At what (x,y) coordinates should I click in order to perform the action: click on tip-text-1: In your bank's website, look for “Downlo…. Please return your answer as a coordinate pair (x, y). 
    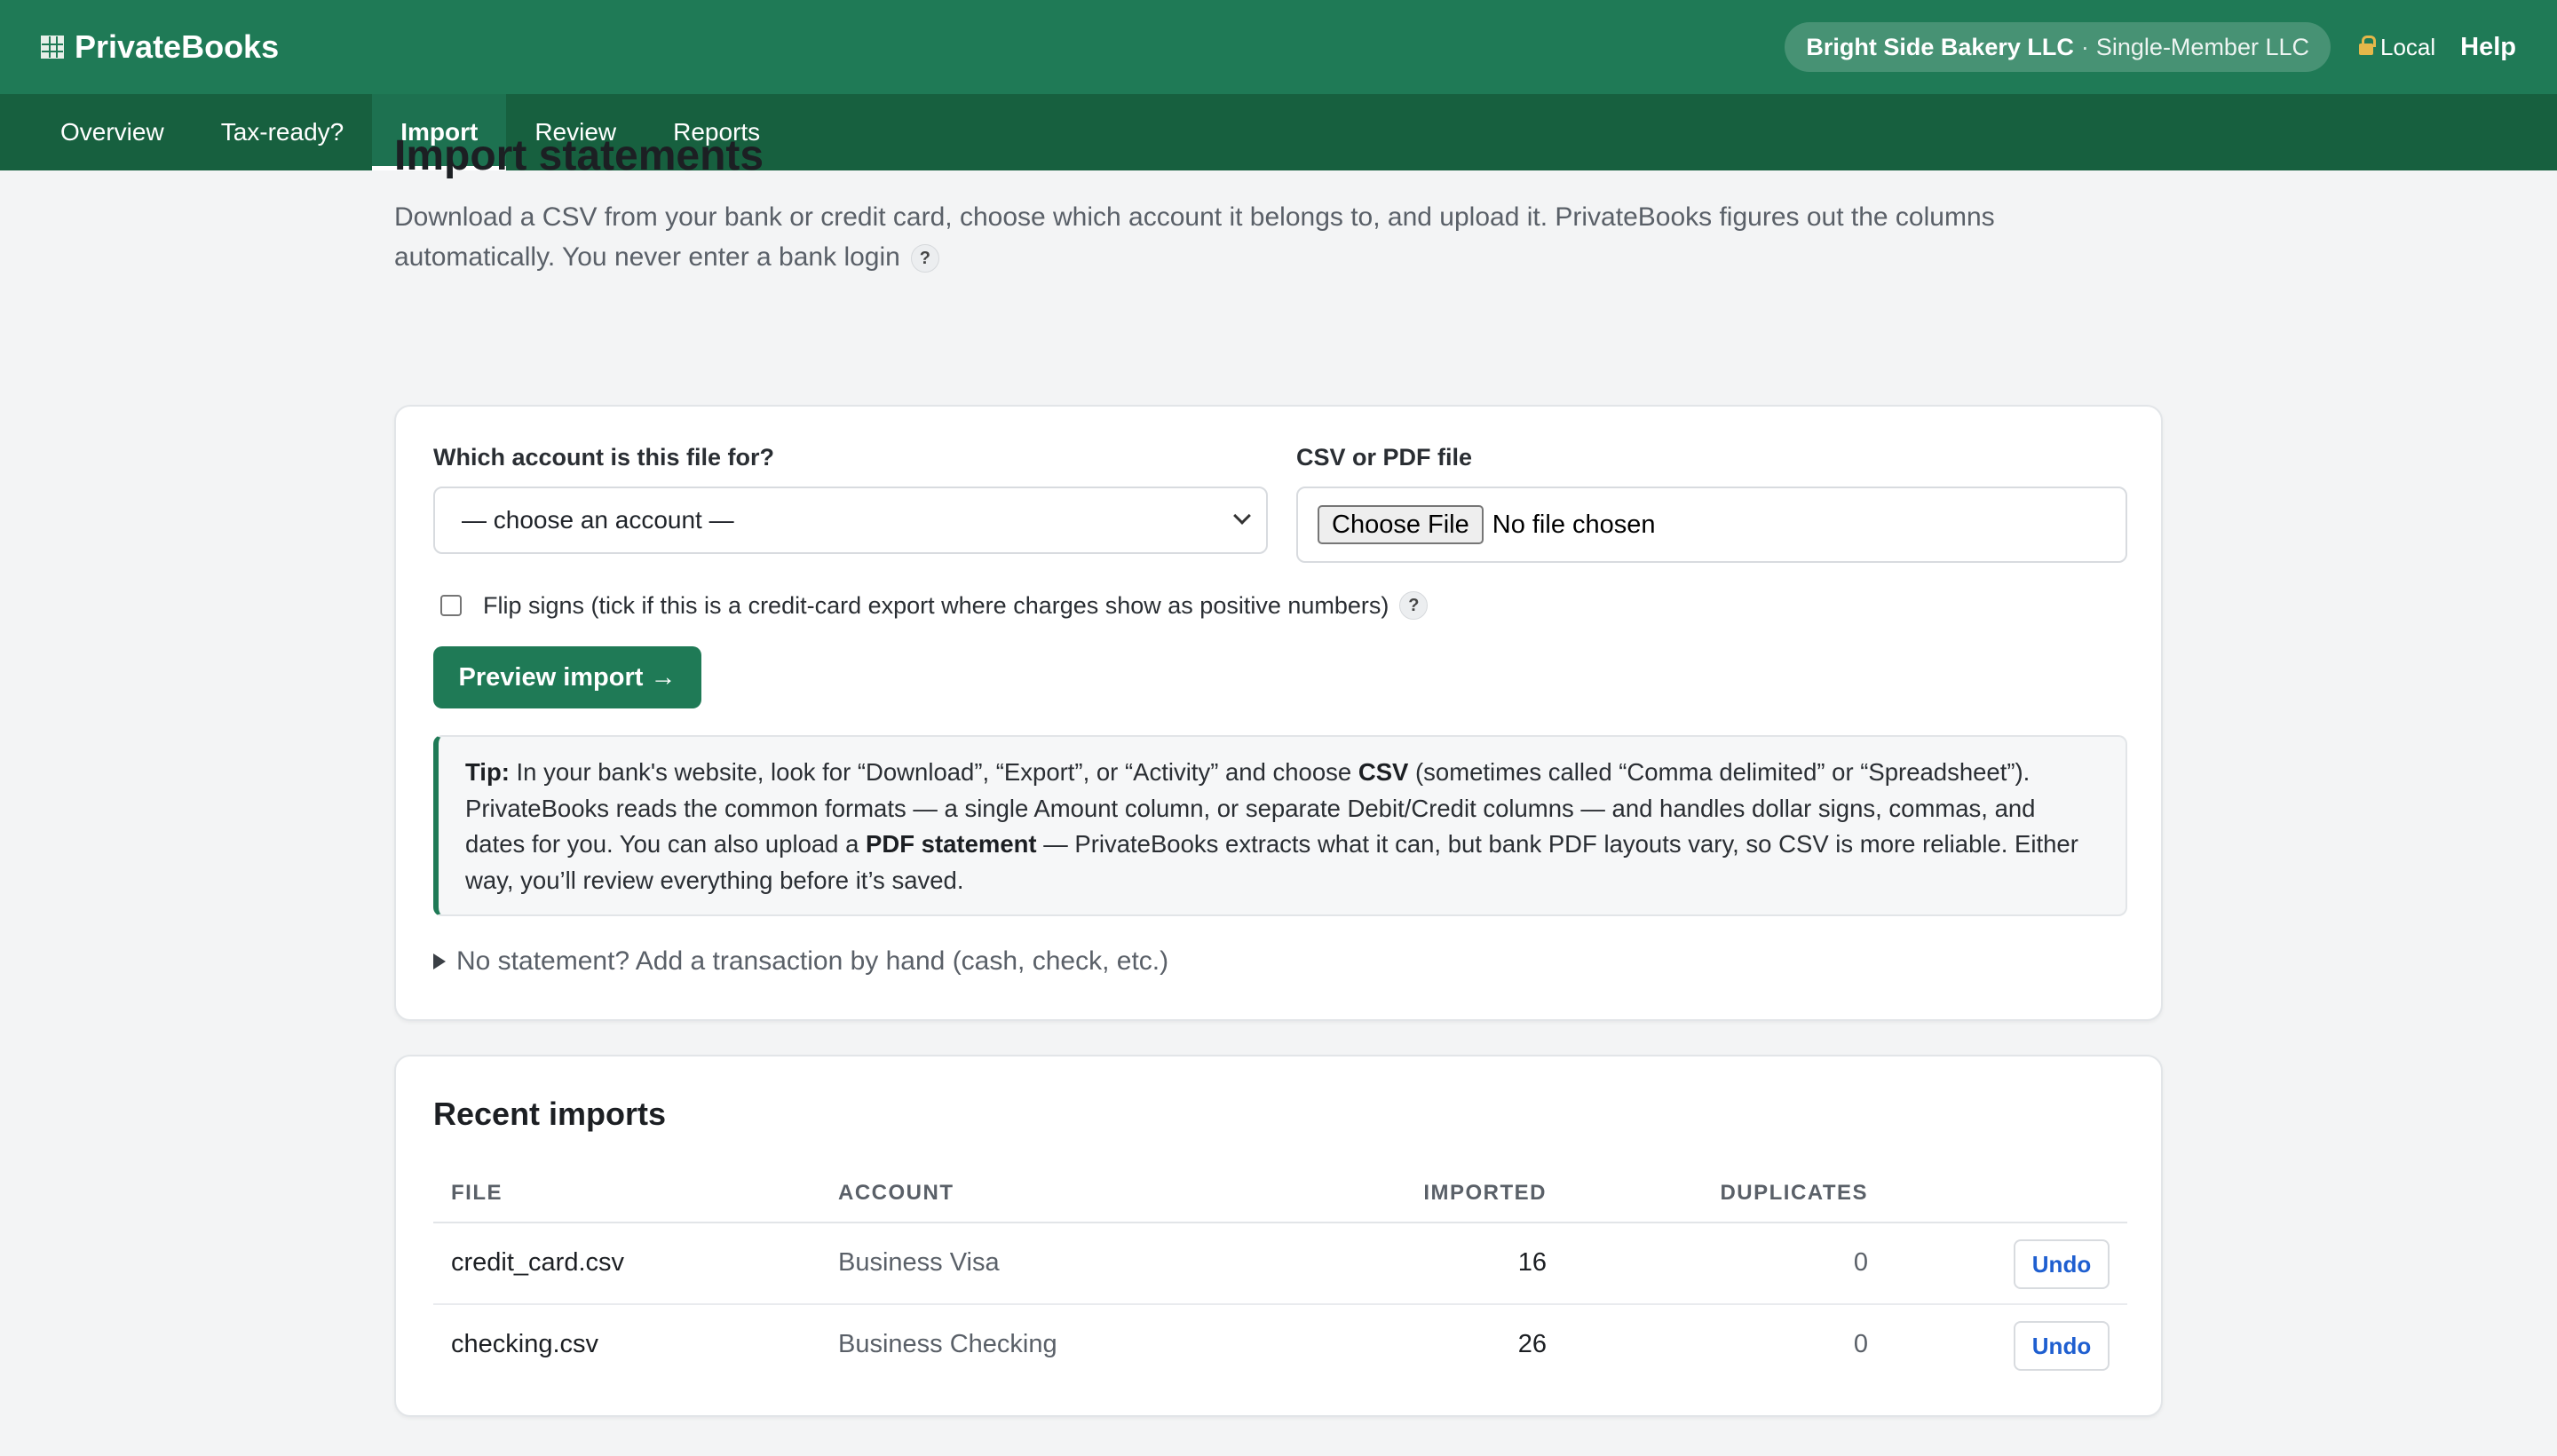
    Looking at the image, I should click on (934, 772).